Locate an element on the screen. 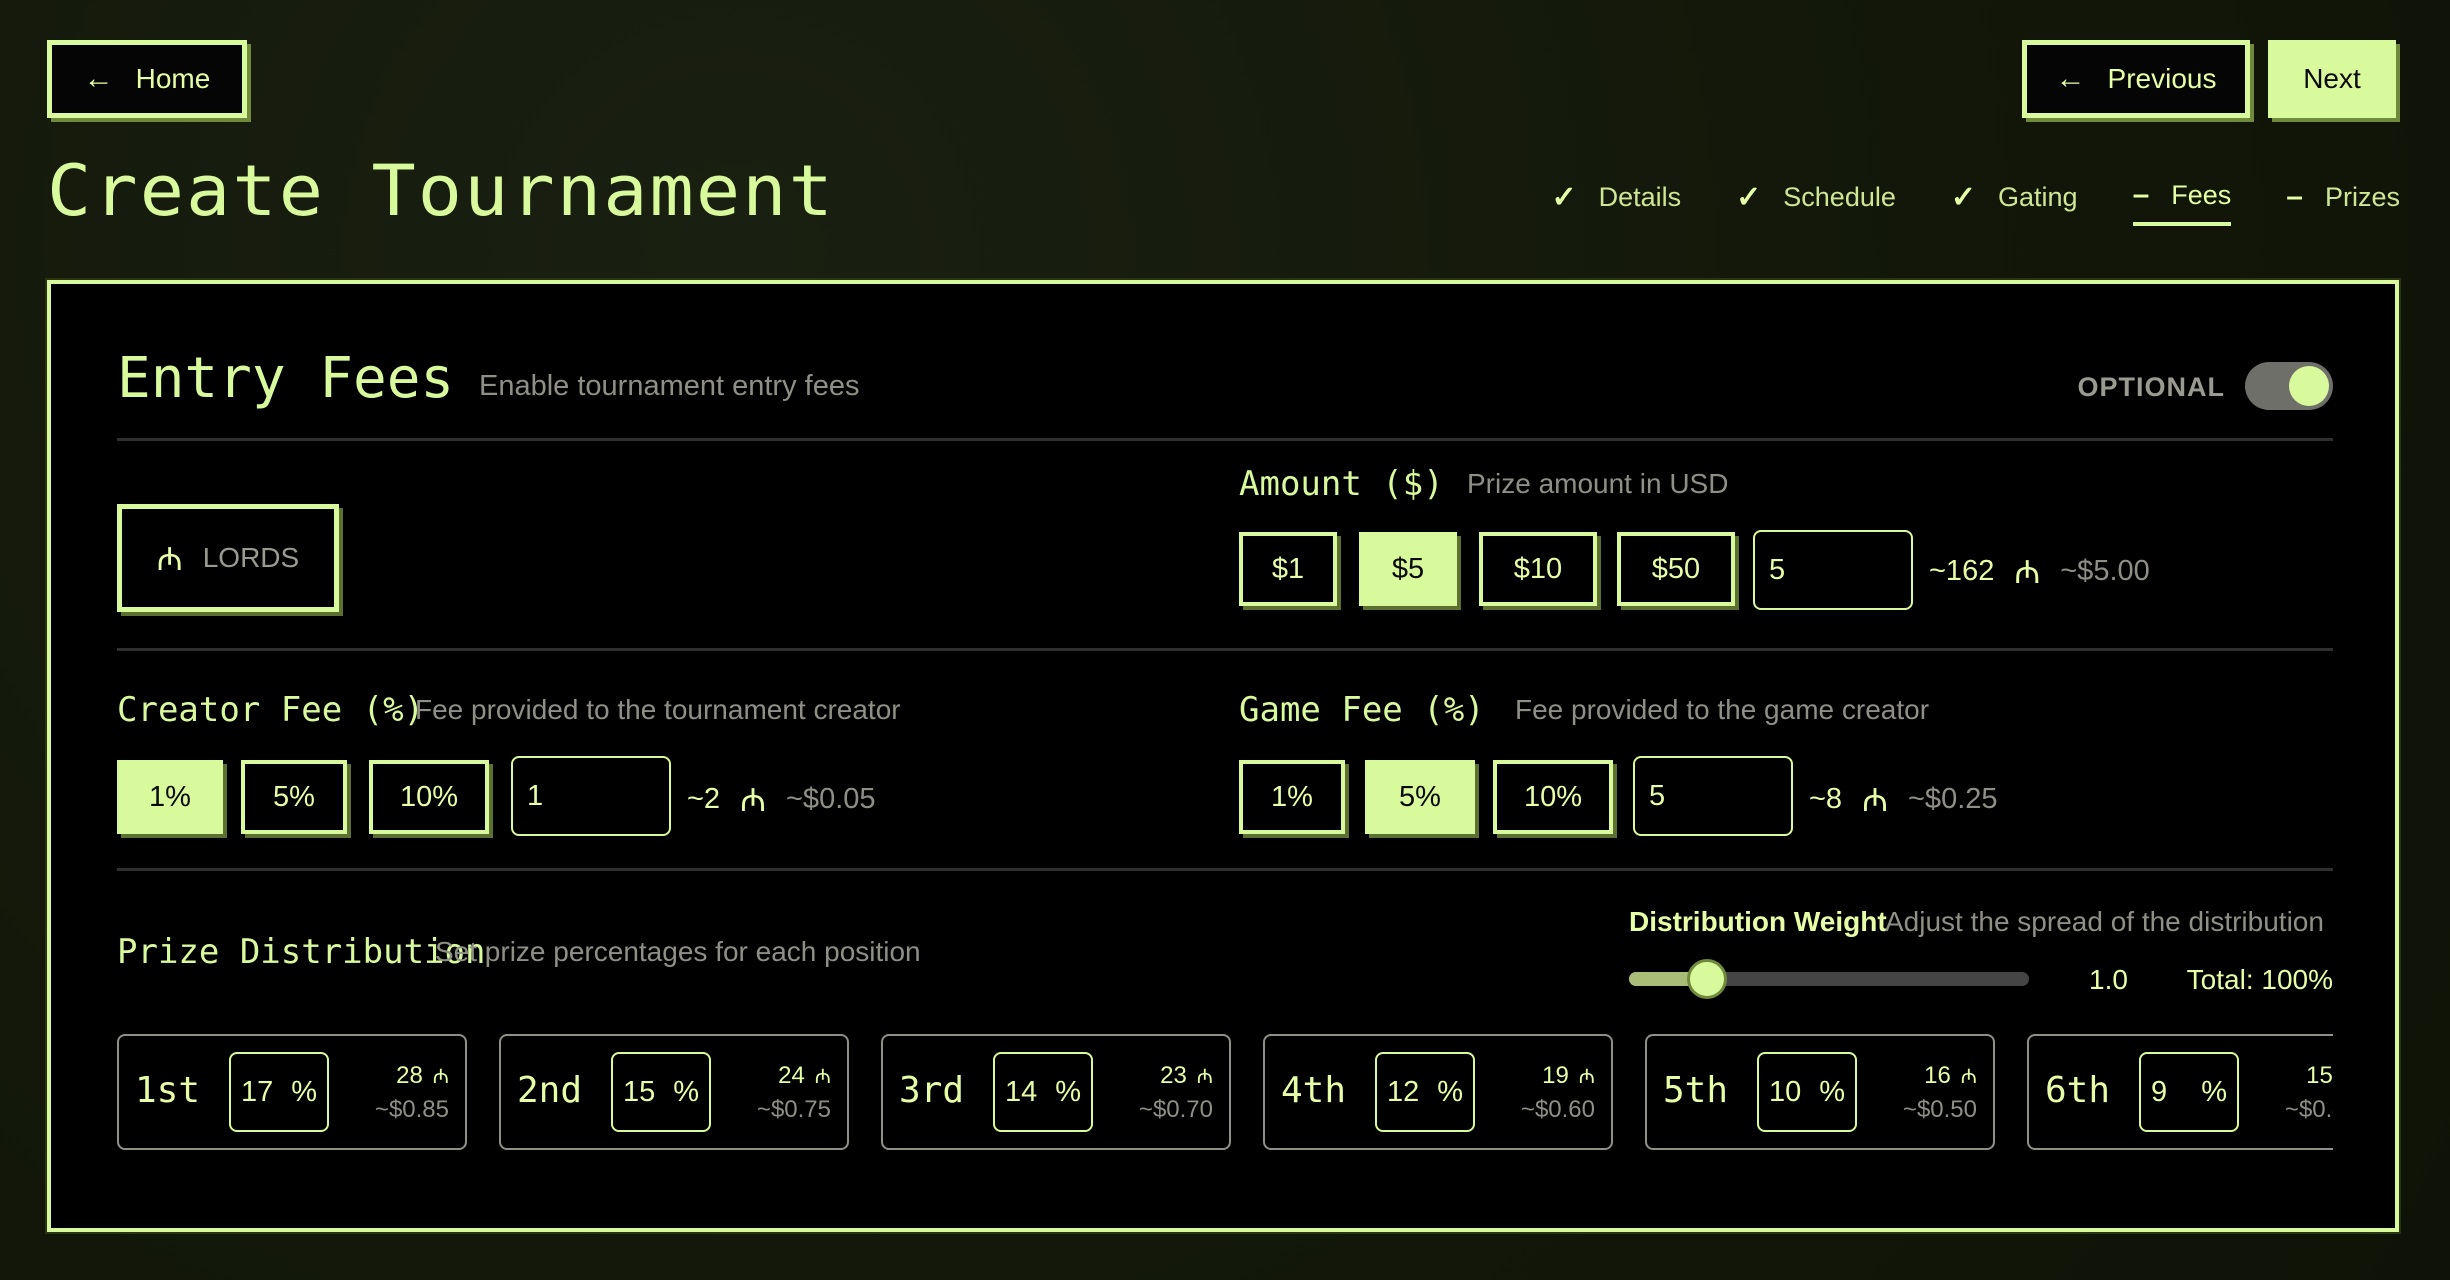  token-amount-value: 15 is located at coordinates (2319, 1075).